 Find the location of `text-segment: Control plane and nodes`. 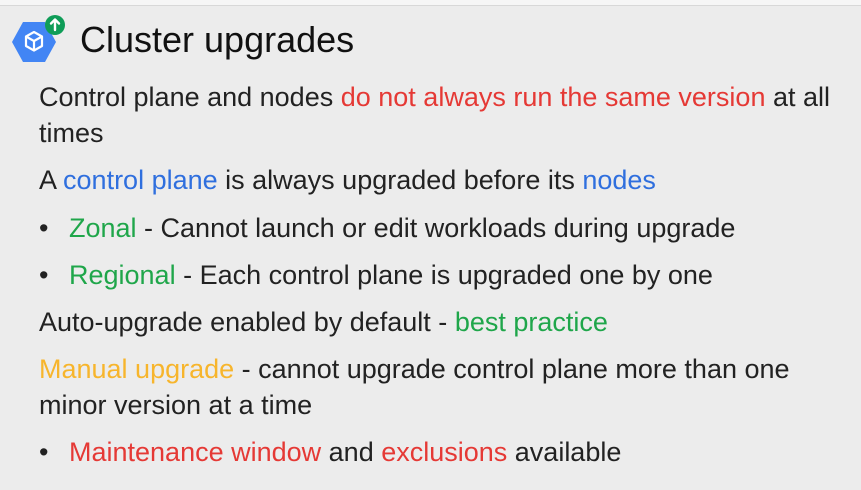

text-segment: Control plane and nodes is located at coordinates (190, 97).